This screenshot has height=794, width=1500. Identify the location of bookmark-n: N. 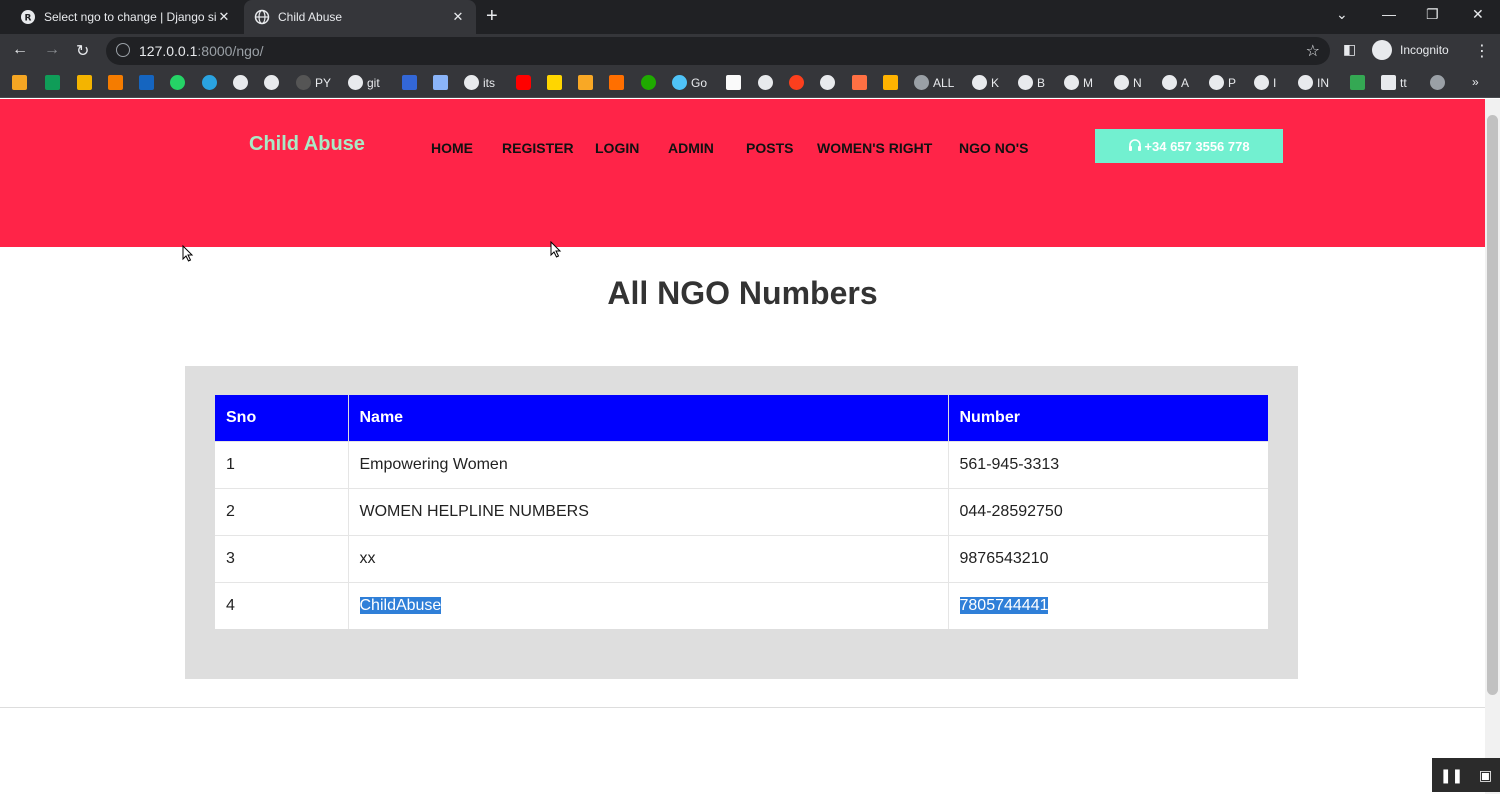
(1128, 82).